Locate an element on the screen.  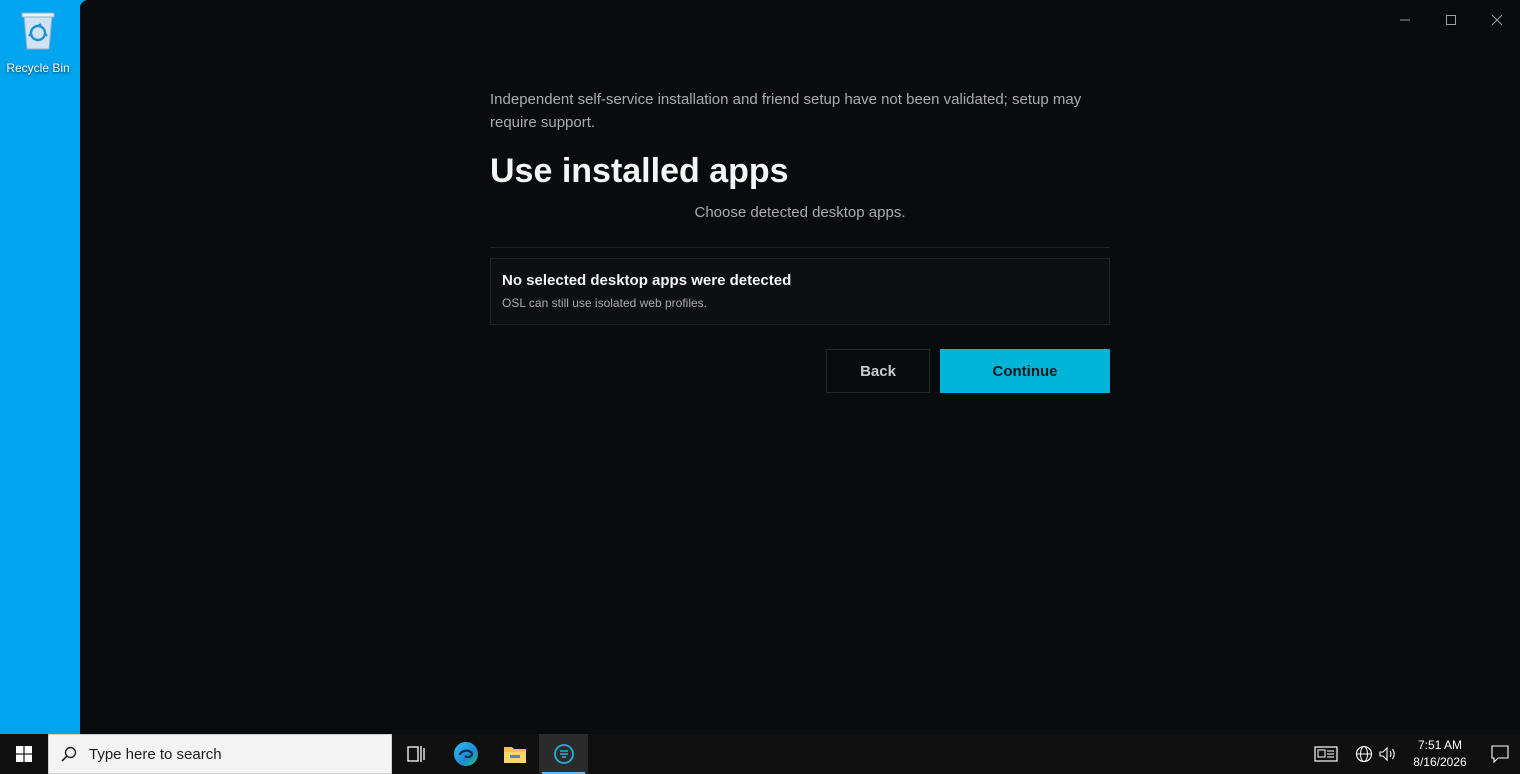
search-icon is located at coordinates (69, 754).